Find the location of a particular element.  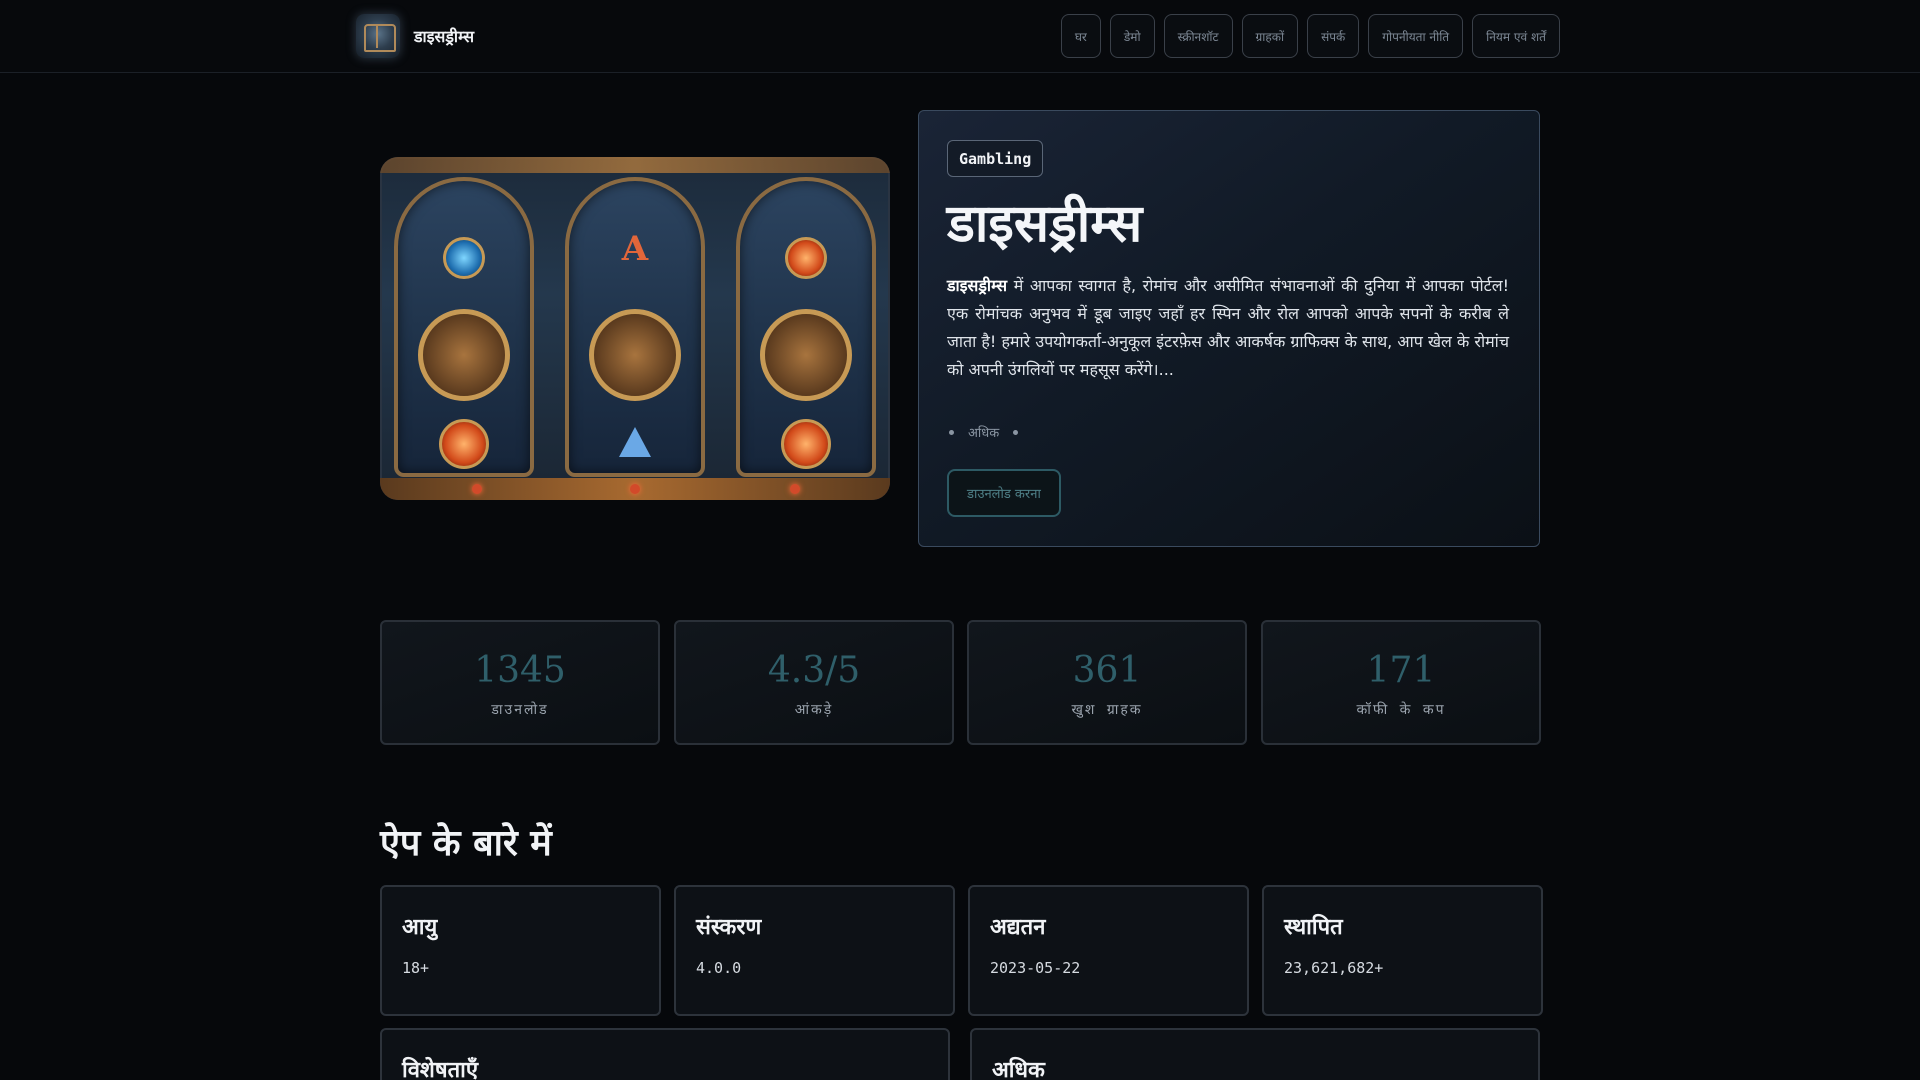

red-diamond-icon is located at coordinates (806, 258).